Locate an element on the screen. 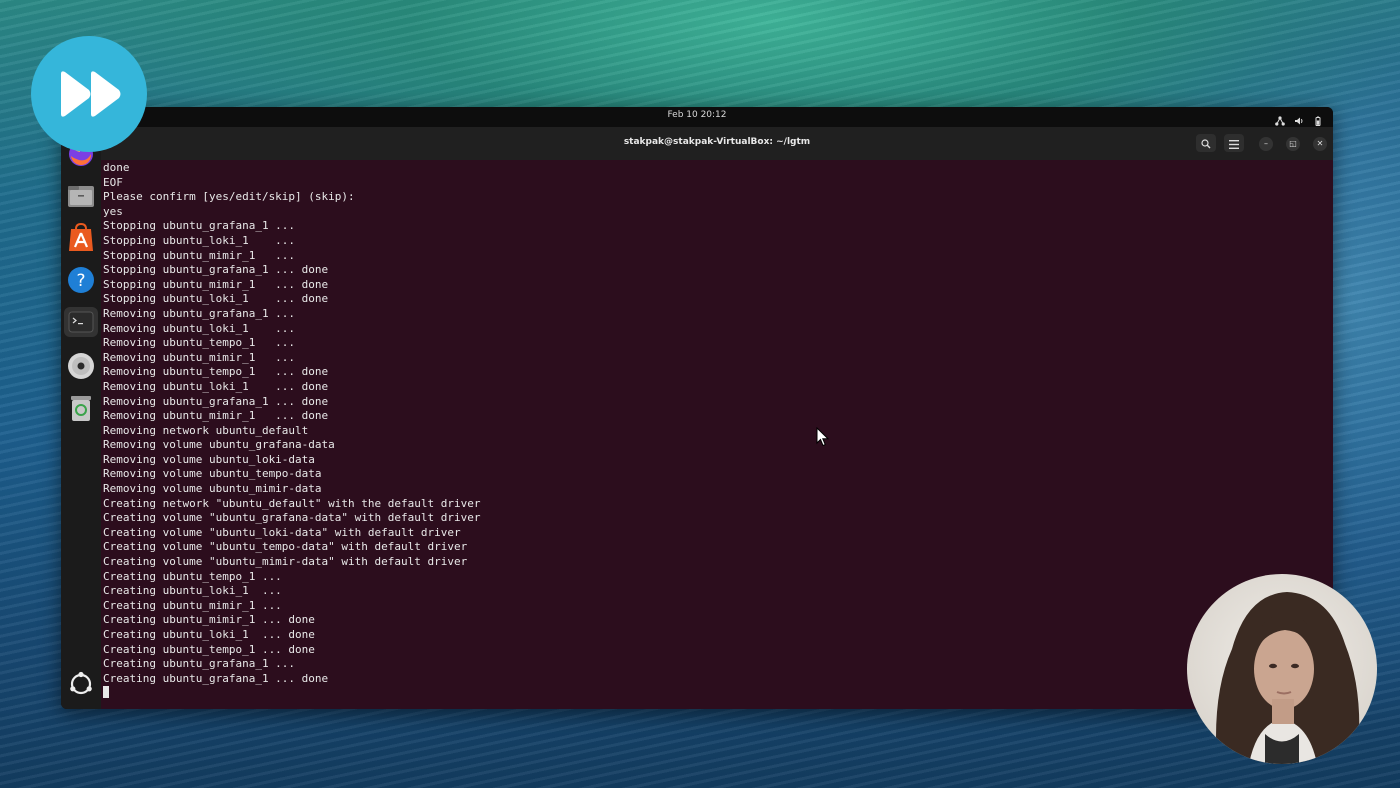  dock: ? is located at coordinates (81, 418).